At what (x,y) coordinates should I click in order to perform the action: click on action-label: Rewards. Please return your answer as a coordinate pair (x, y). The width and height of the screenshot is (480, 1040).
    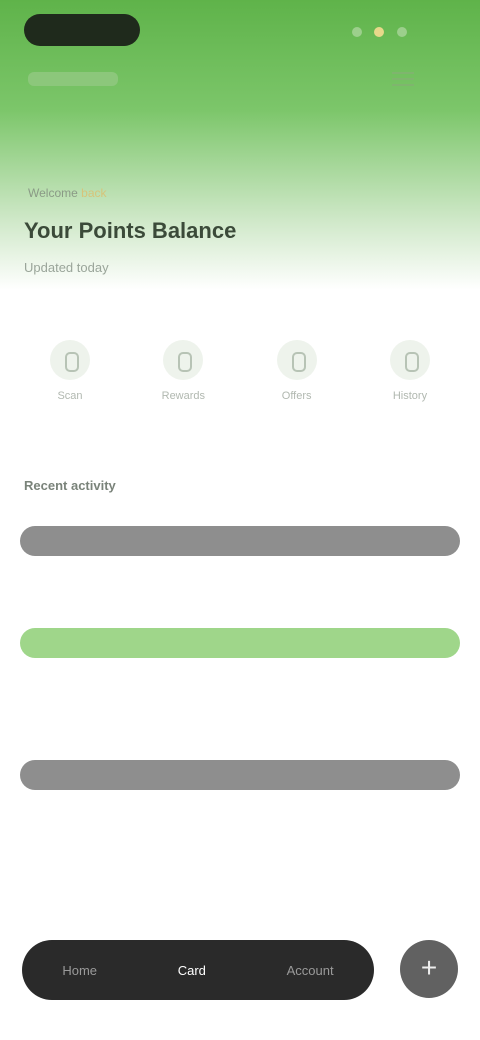
    Looking at the image, I should click on (183, 396).